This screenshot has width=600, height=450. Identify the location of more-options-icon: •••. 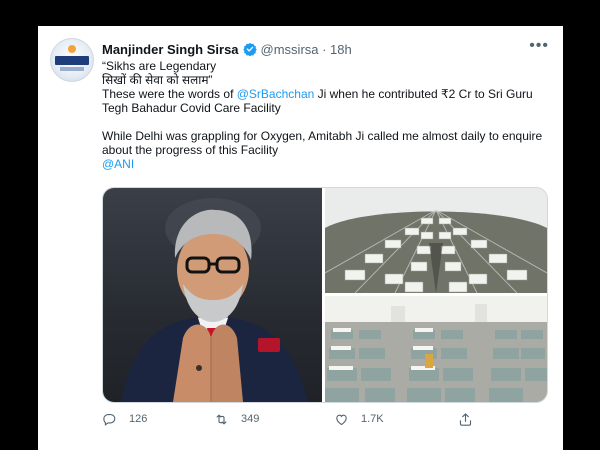
(539, 46).